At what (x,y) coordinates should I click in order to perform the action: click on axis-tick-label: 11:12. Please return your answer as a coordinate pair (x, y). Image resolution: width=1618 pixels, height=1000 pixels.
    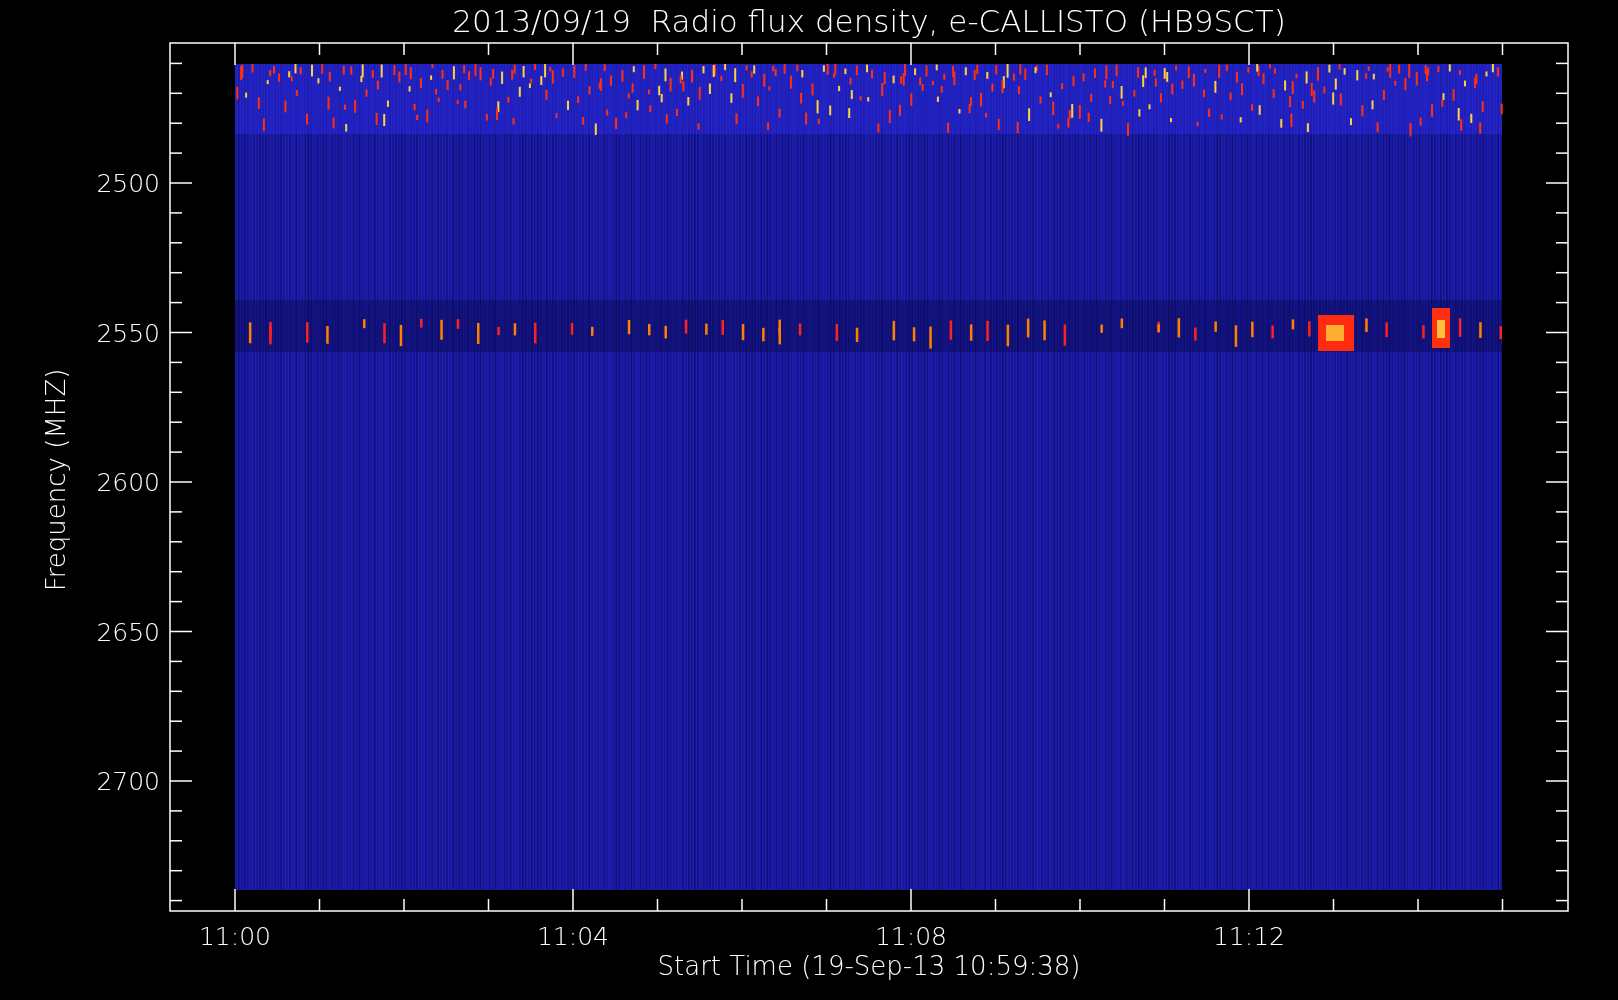
    Looking at the image, I should click on (1249, 936).